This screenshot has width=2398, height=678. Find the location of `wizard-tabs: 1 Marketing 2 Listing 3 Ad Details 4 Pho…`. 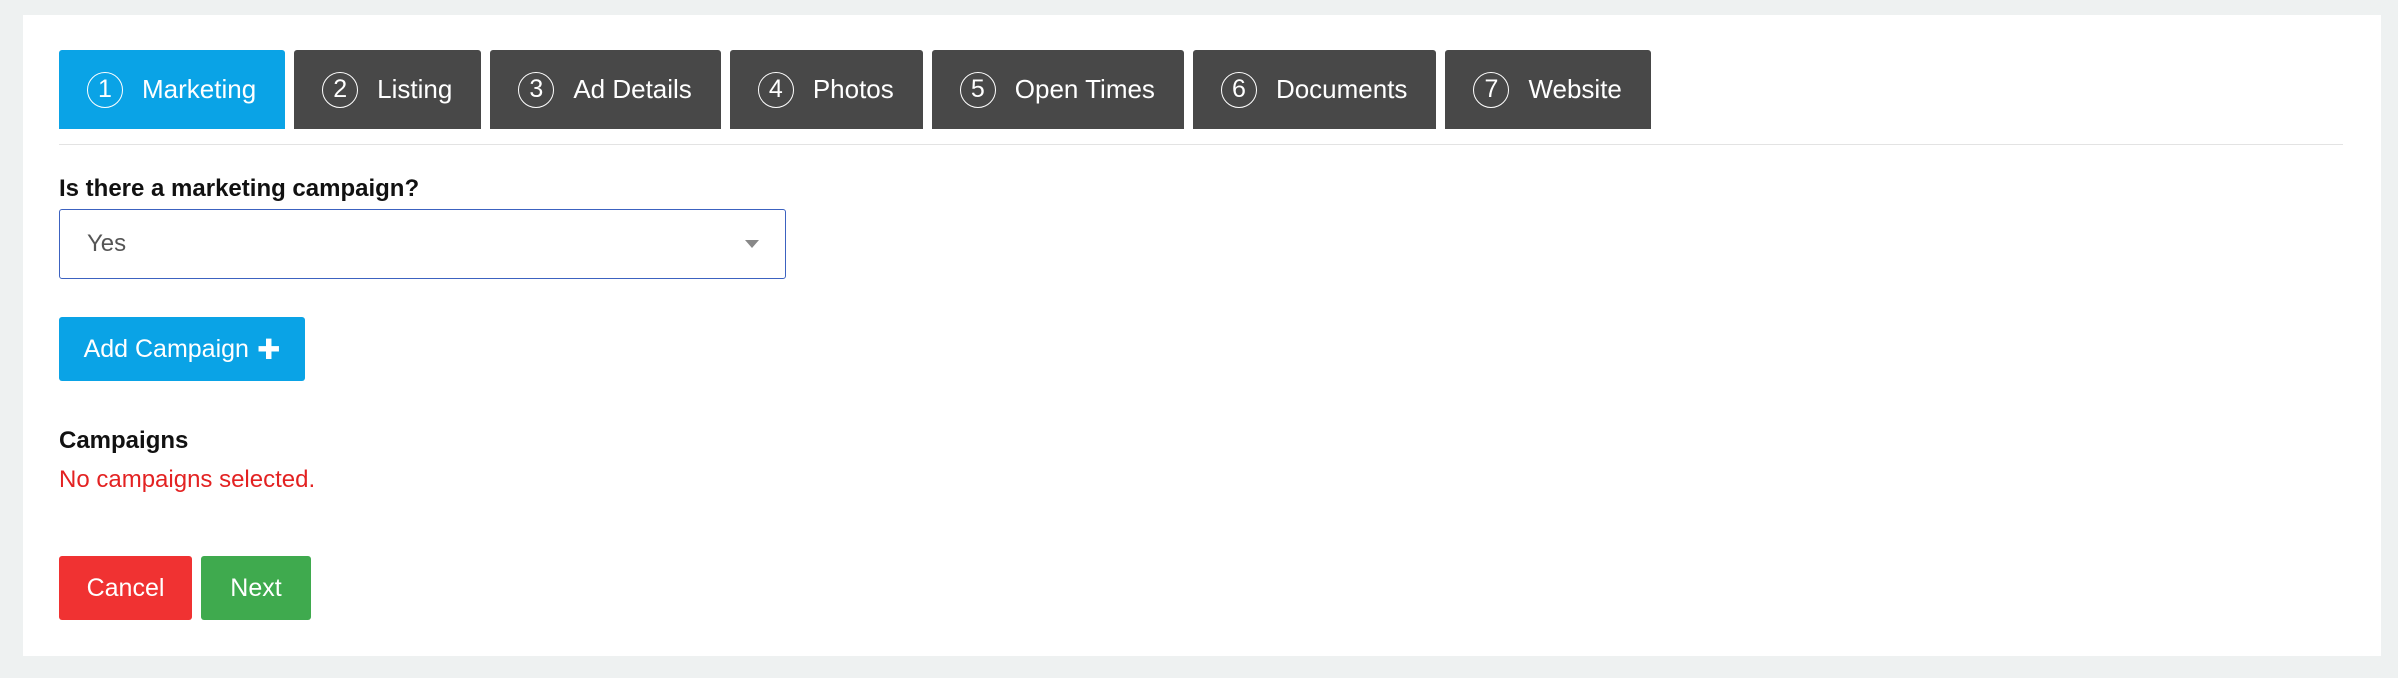

wizard-tabs: 1 Marketing 2 Listing 3 Ad Details 4 Pho… is located at coordinates (1201, 97).